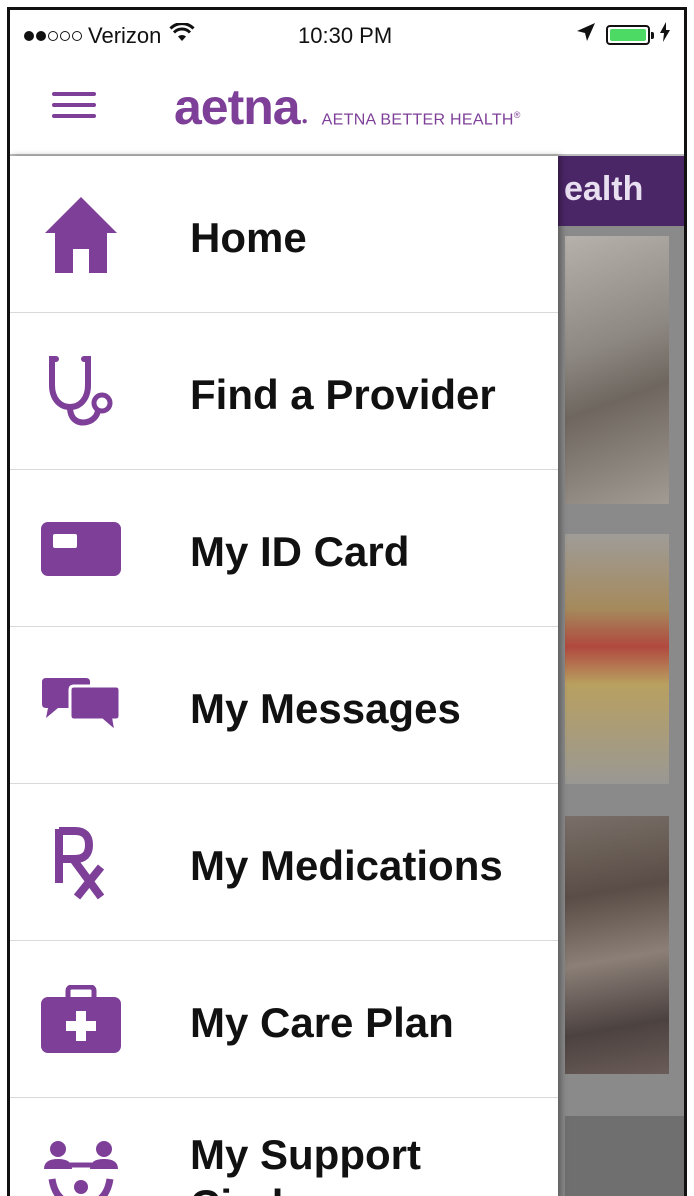  What do you see at coordinates (305, 1188) in the screenshot?
I see `menu-item-label-line2: Circle` at bounding box center [305, 1188].